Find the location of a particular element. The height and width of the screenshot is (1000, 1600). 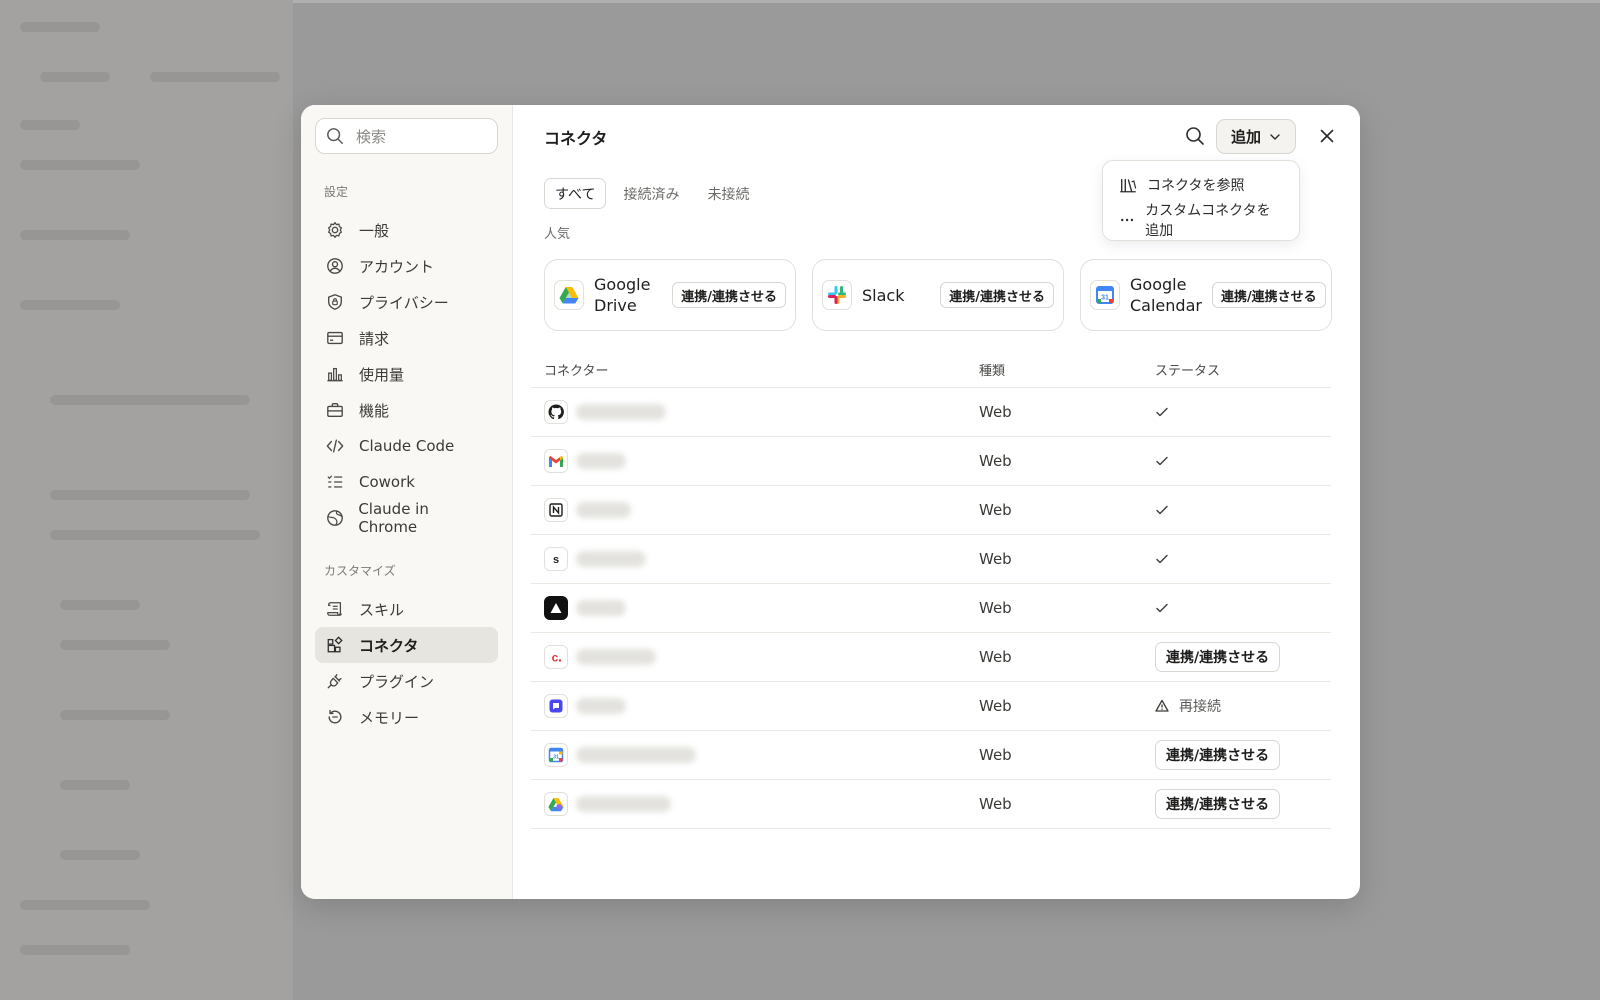

sidebar-item-features: 機能 is located at coordinates (406, 410).